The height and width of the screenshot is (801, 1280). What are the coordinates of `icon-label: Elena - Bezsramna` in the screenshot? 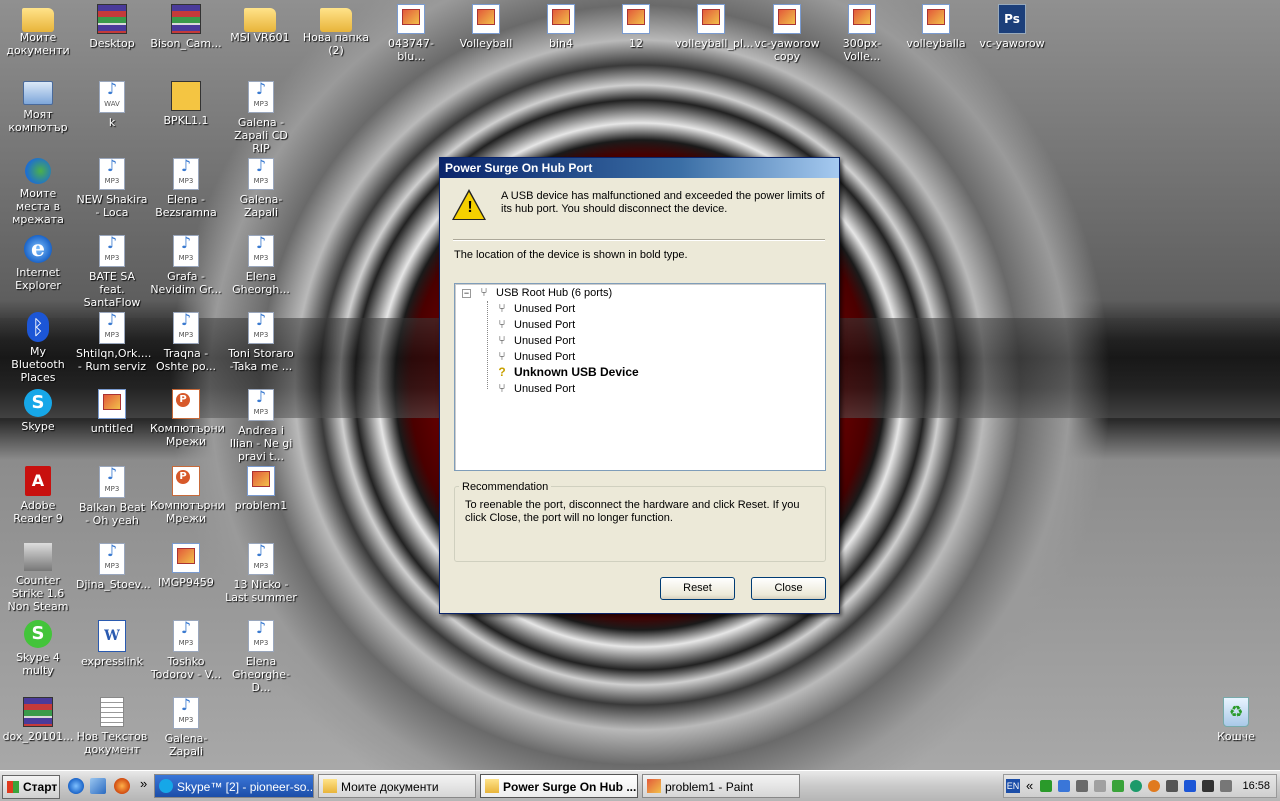 It's located at (186, 206).